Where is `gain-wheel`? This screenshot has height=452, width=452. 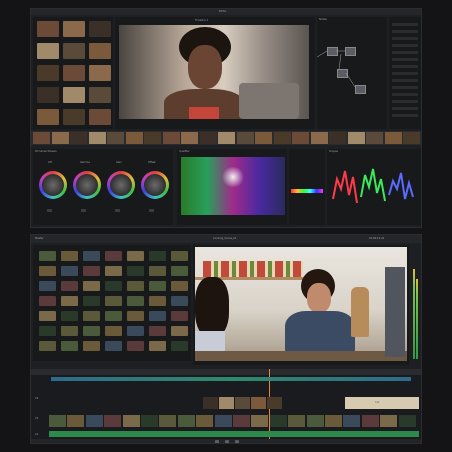
gain-wheel is located at coordinates (121, 185).